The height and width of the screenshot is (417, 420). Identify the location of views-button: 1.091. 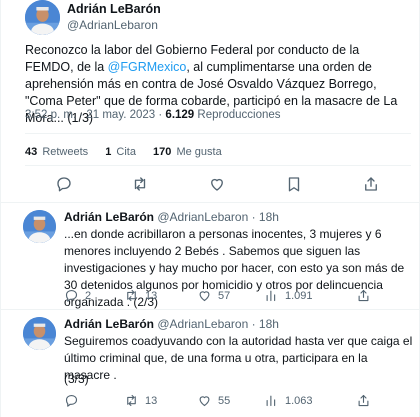
(288, 295).